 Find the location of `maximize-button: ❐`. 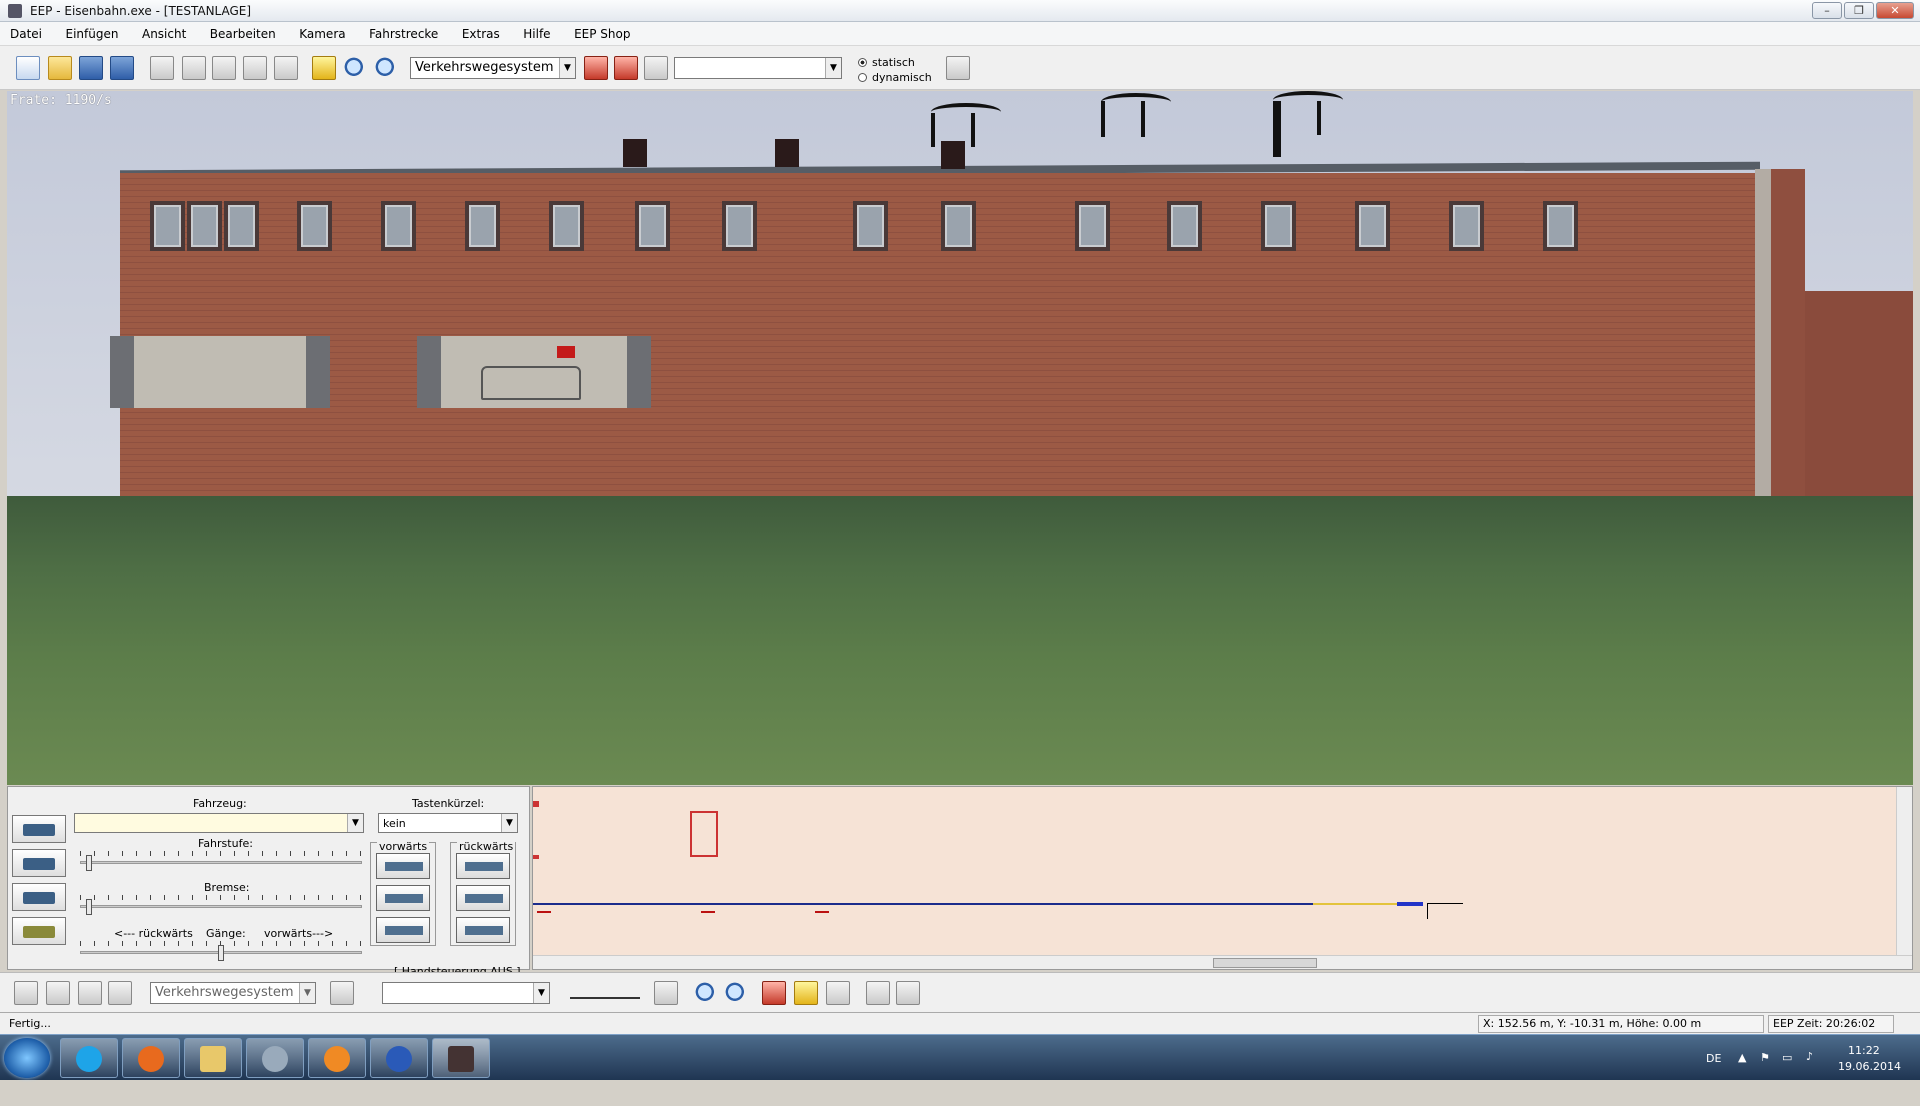

maximize-button: ❐ is located at coordinates (1859, 10).